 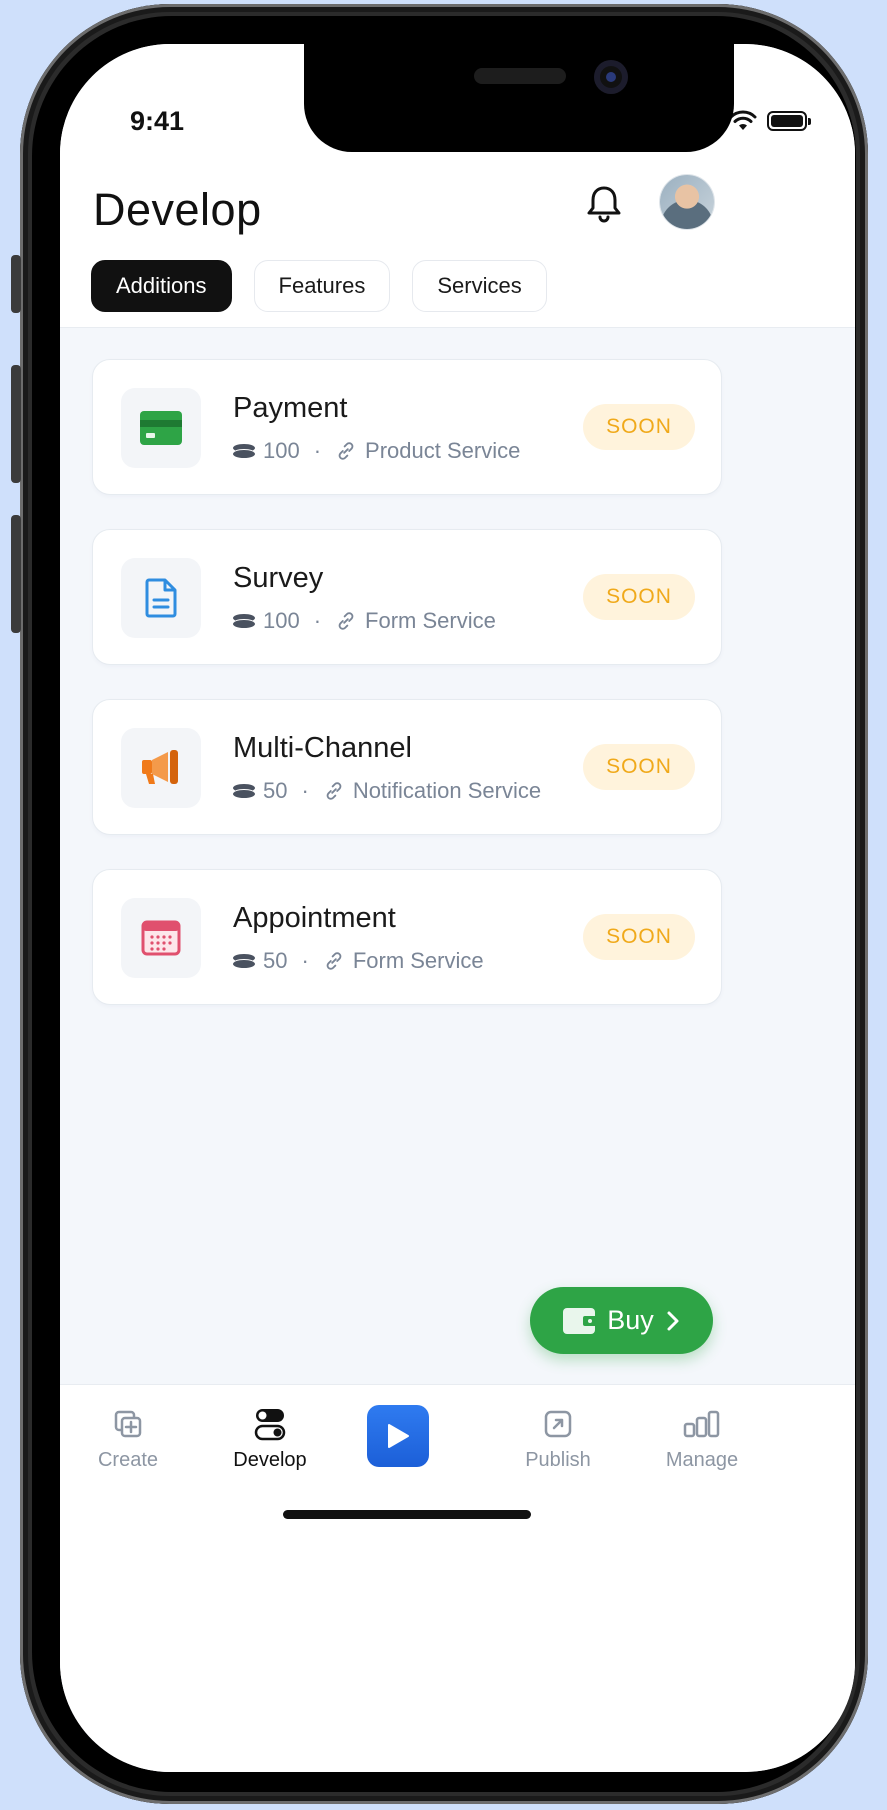 I want to click on nav-label: Publish, so click(x=558, y=1460).